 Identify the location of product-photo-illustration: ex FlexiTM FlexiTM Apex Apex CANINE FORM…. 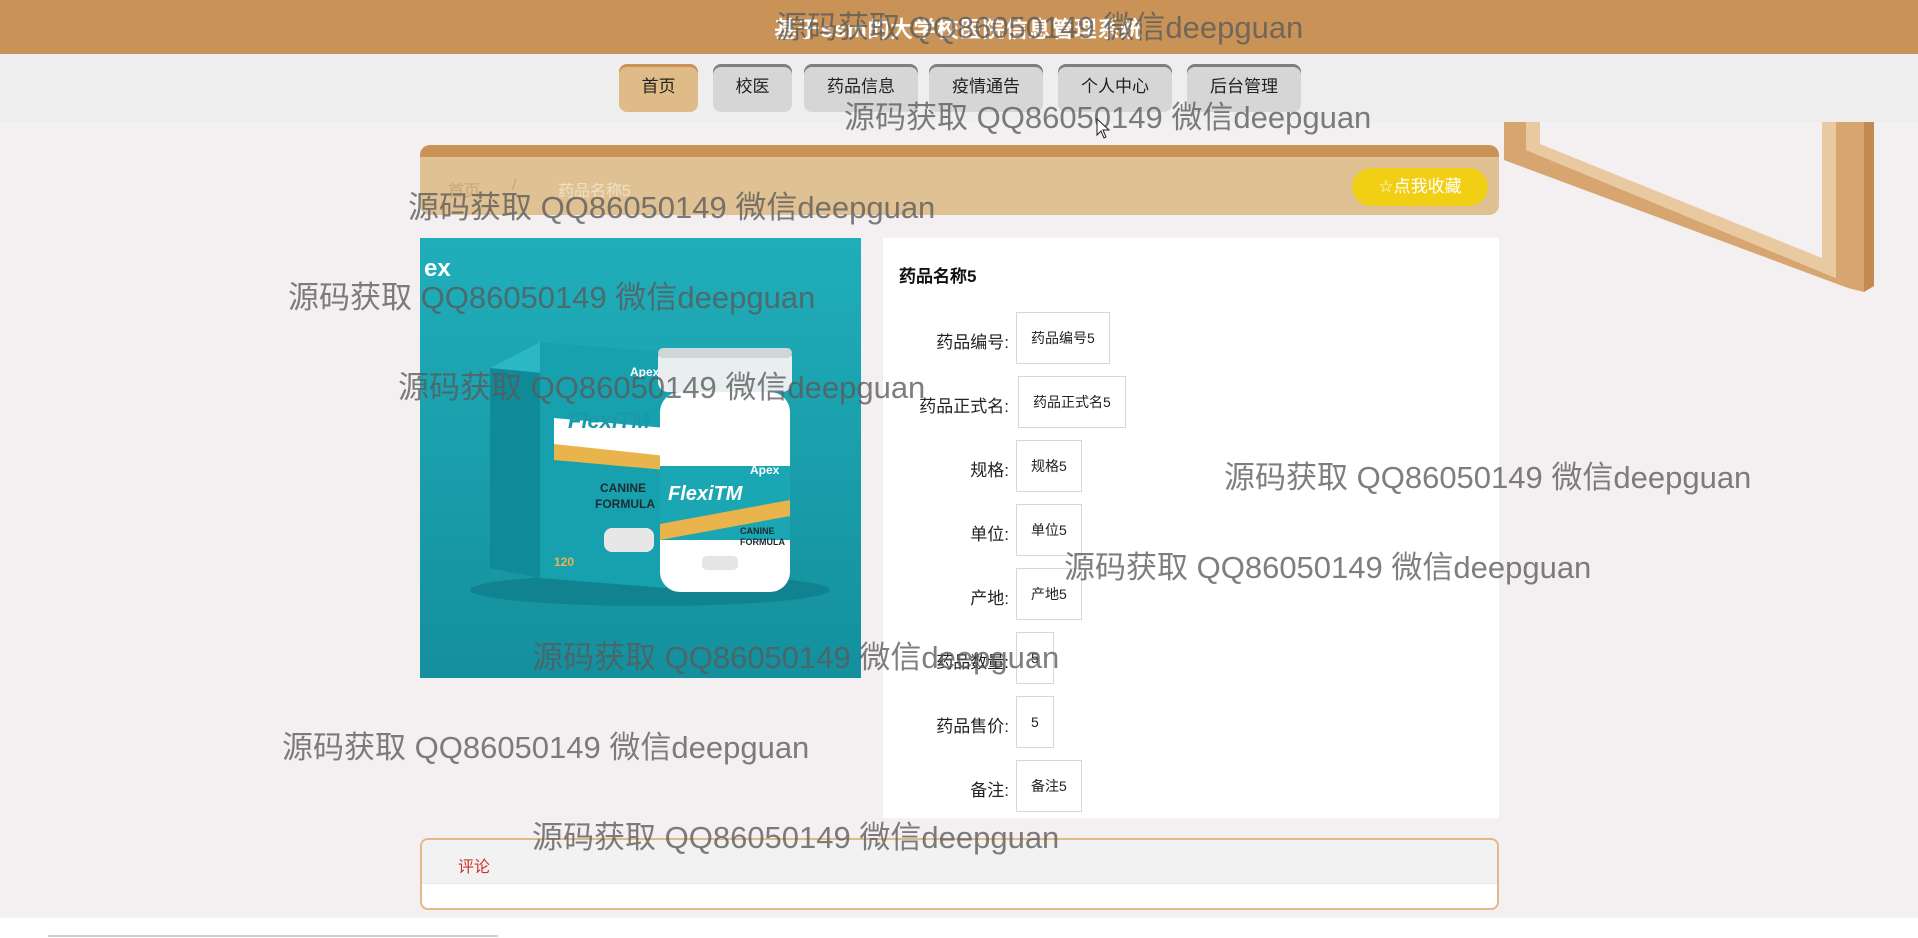
(640, 458).